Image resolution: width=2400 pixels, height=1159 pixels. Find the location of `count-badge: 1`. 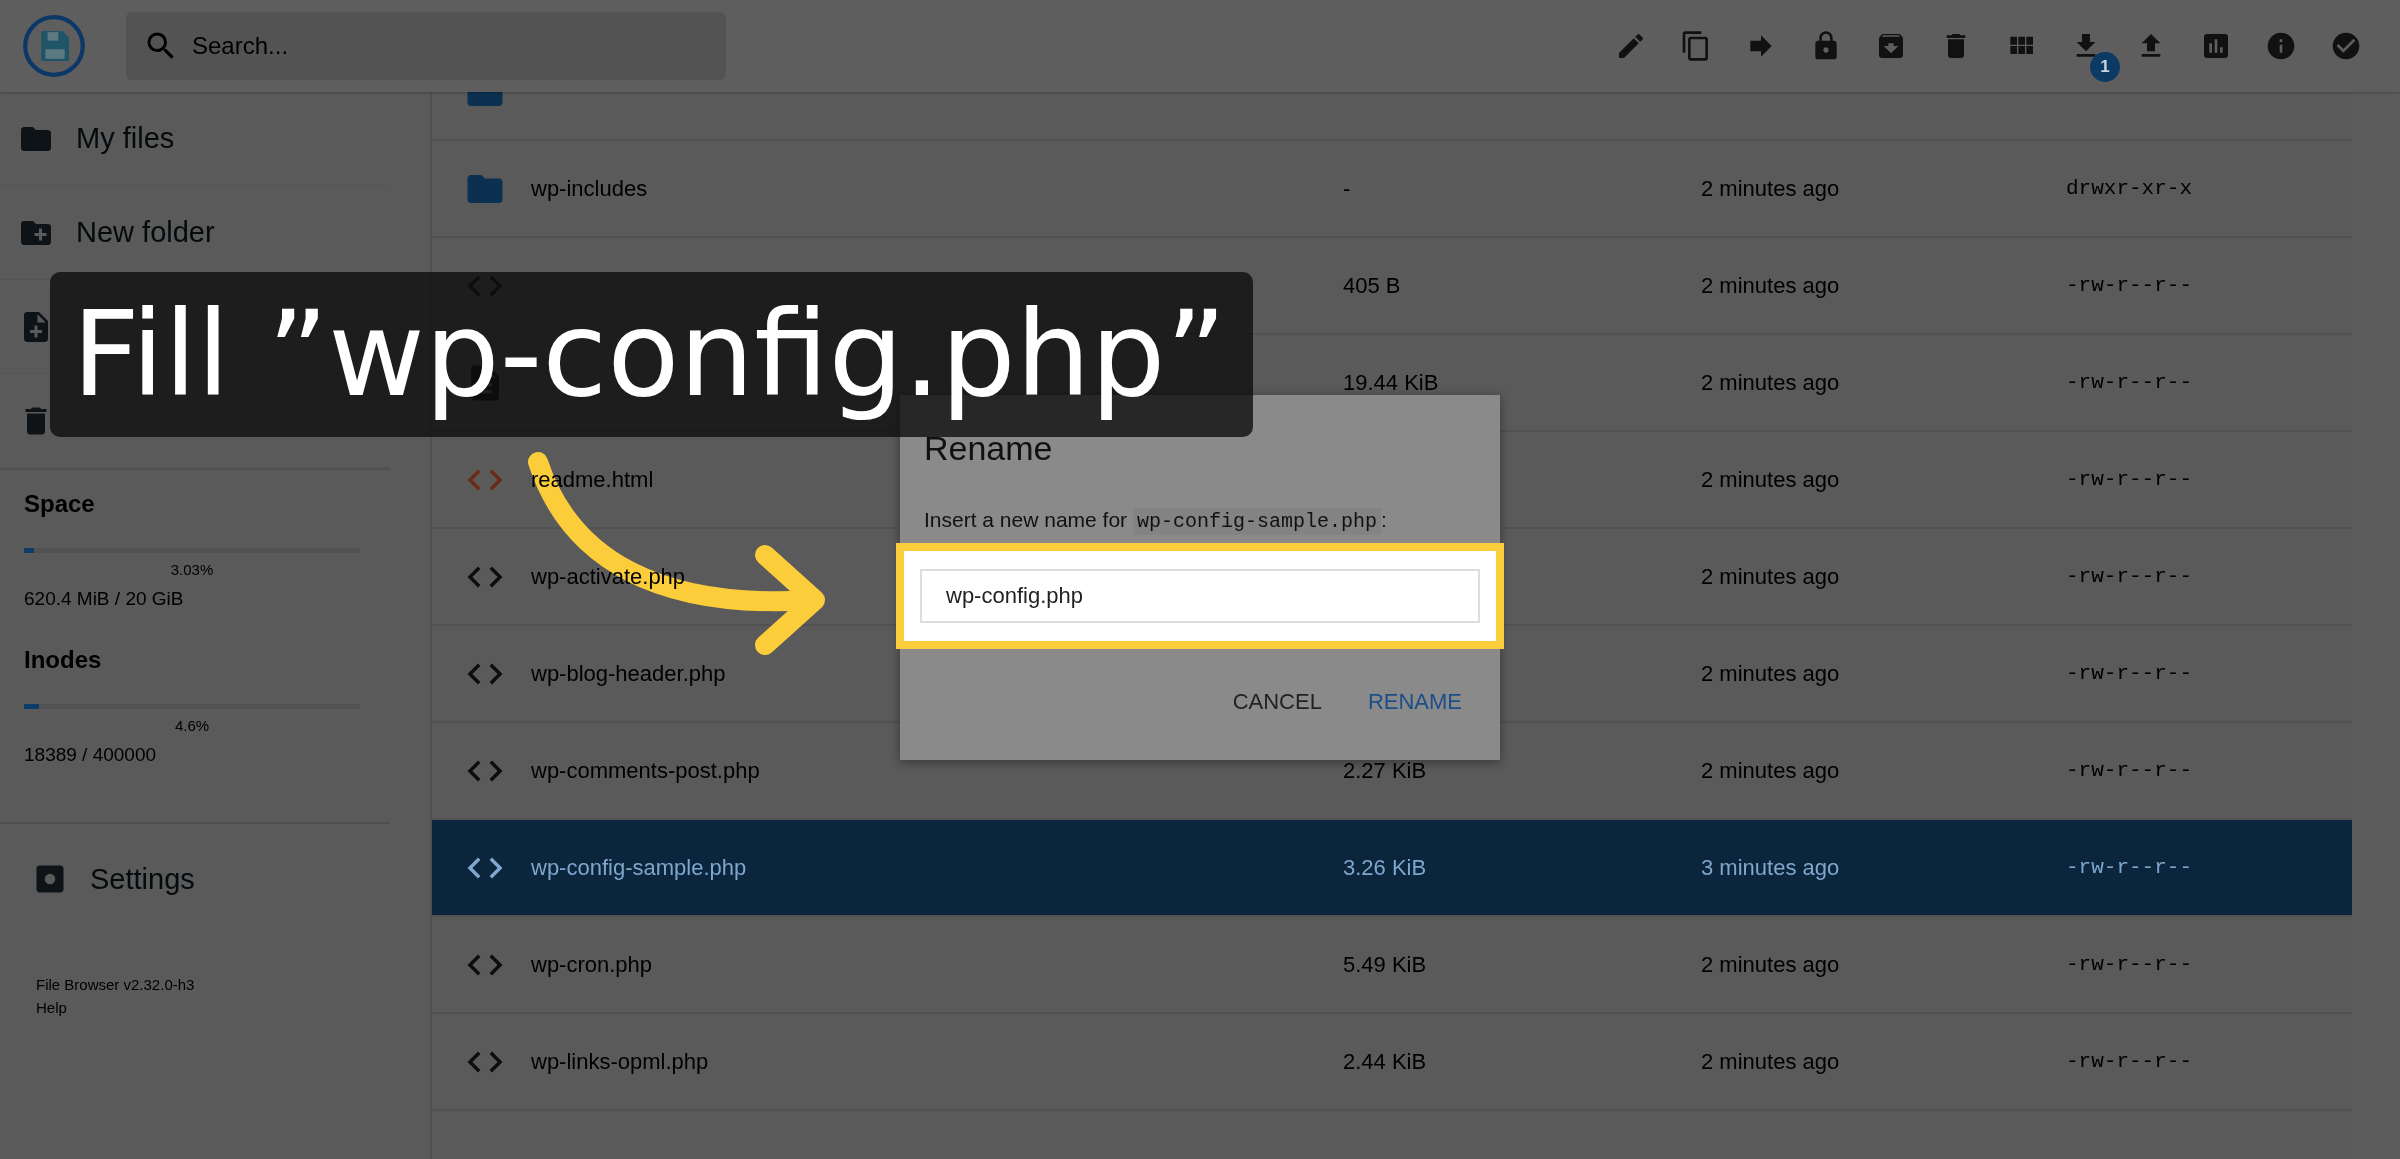

count-badge: 1 is located at coordinates (2105, 67).